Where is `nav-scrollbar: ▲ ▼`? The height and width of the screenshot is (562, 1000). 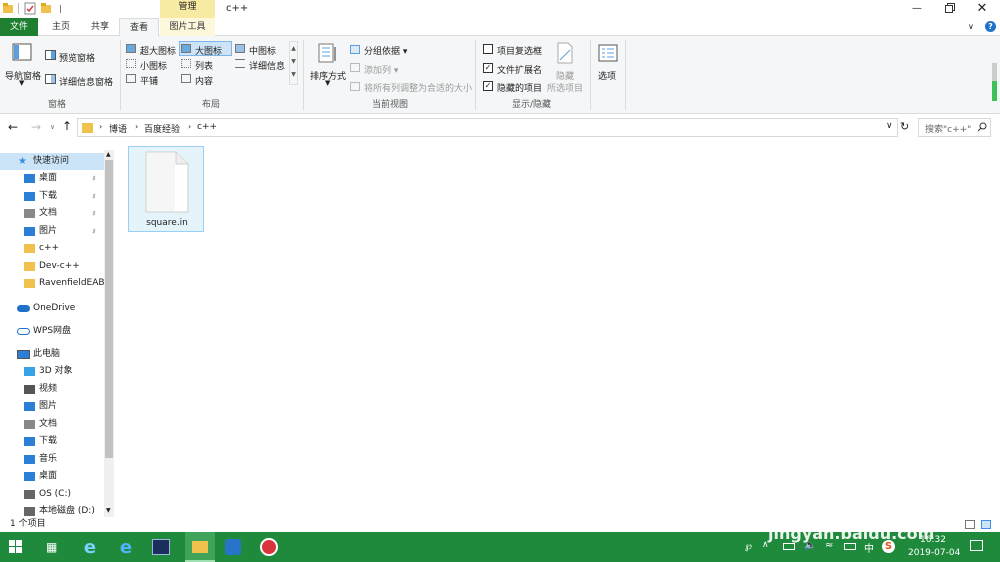
nav-scrollbar: ▲ ▼ is located at coordinates (109, 333).